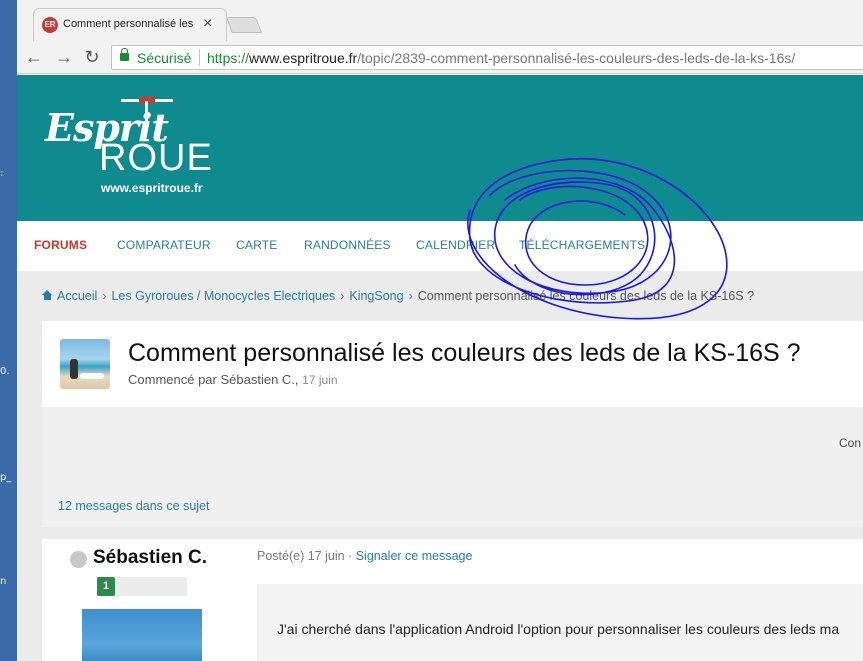 Image resolution: width=863 pixels, height=661 pixels. What do you see at coordinates (301, 556) in the screenshot?
I see `post-date: Posté(e) 17 juin` at bounding box center [301, 556].